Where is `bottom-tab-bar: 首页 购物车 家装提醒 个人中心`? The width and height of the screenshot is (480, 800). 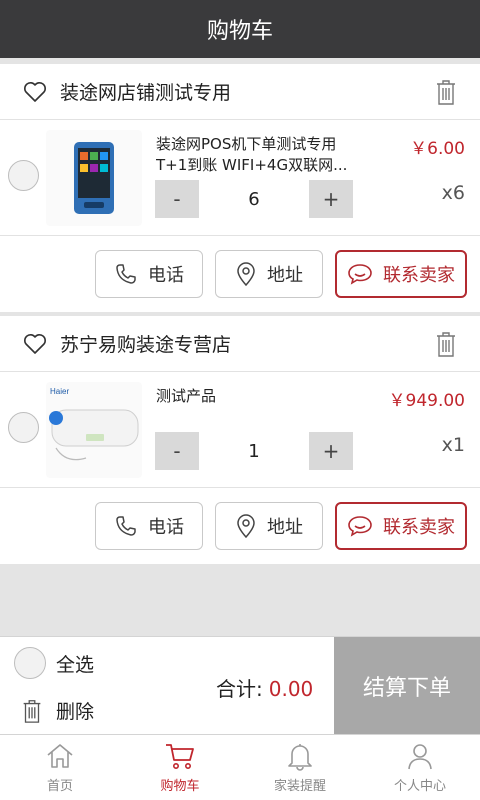 bottom-tab-bar: 首页 购物车 家装提醒 个人中心 is located at coordinates (240, 767).